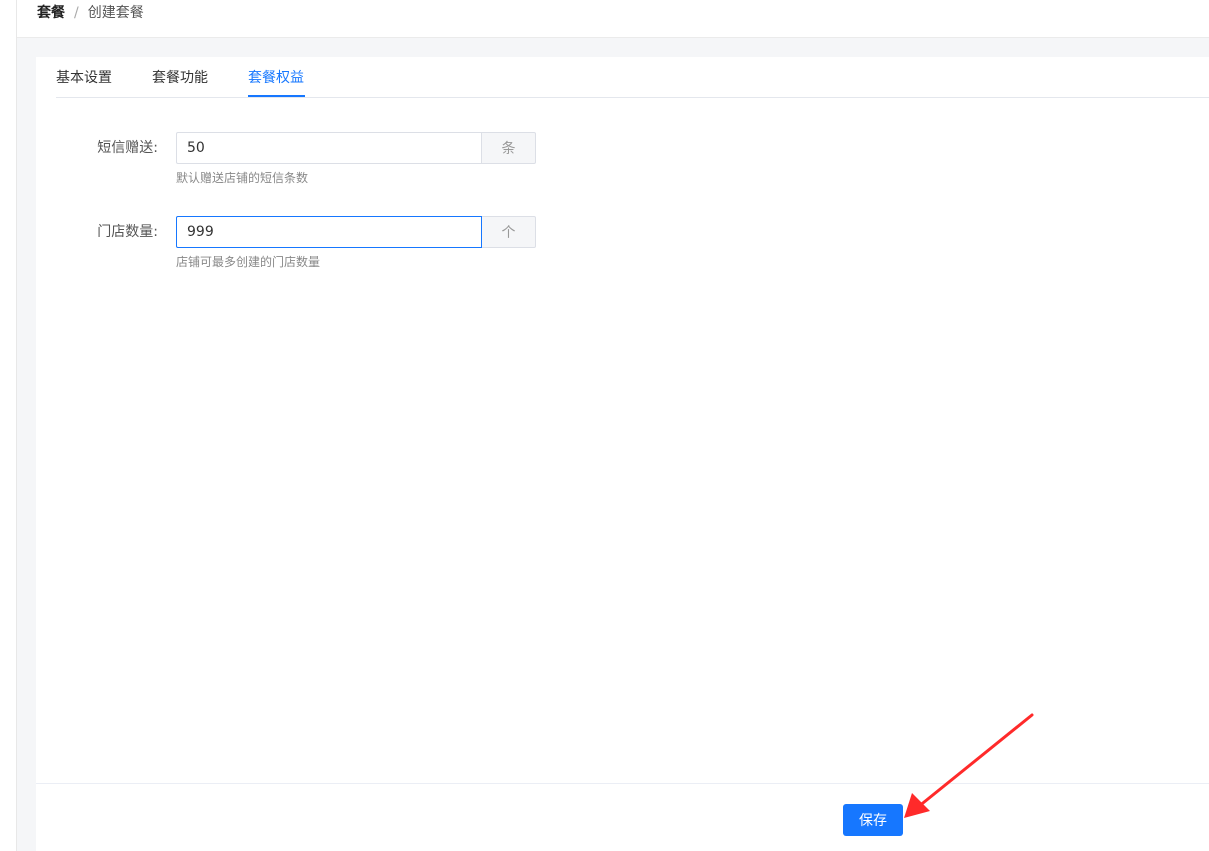 The height and width of the screenshot is (851, 1209). Describe the element at coordinates (127, 232) in the screenshot. I see `stores-label: 门店数量:` at that location.